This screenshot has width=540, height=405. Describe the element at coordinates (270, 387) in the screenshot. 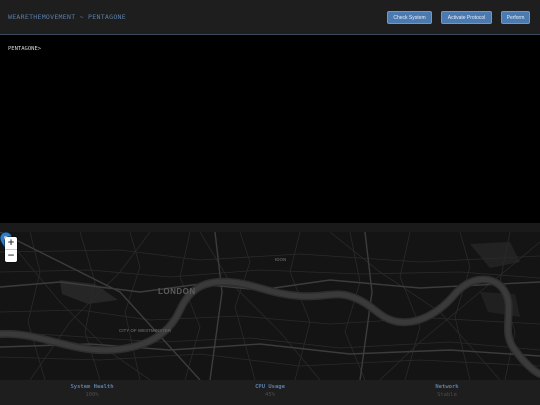

I see `cpu-usage-label: CPU Usage` at that location.